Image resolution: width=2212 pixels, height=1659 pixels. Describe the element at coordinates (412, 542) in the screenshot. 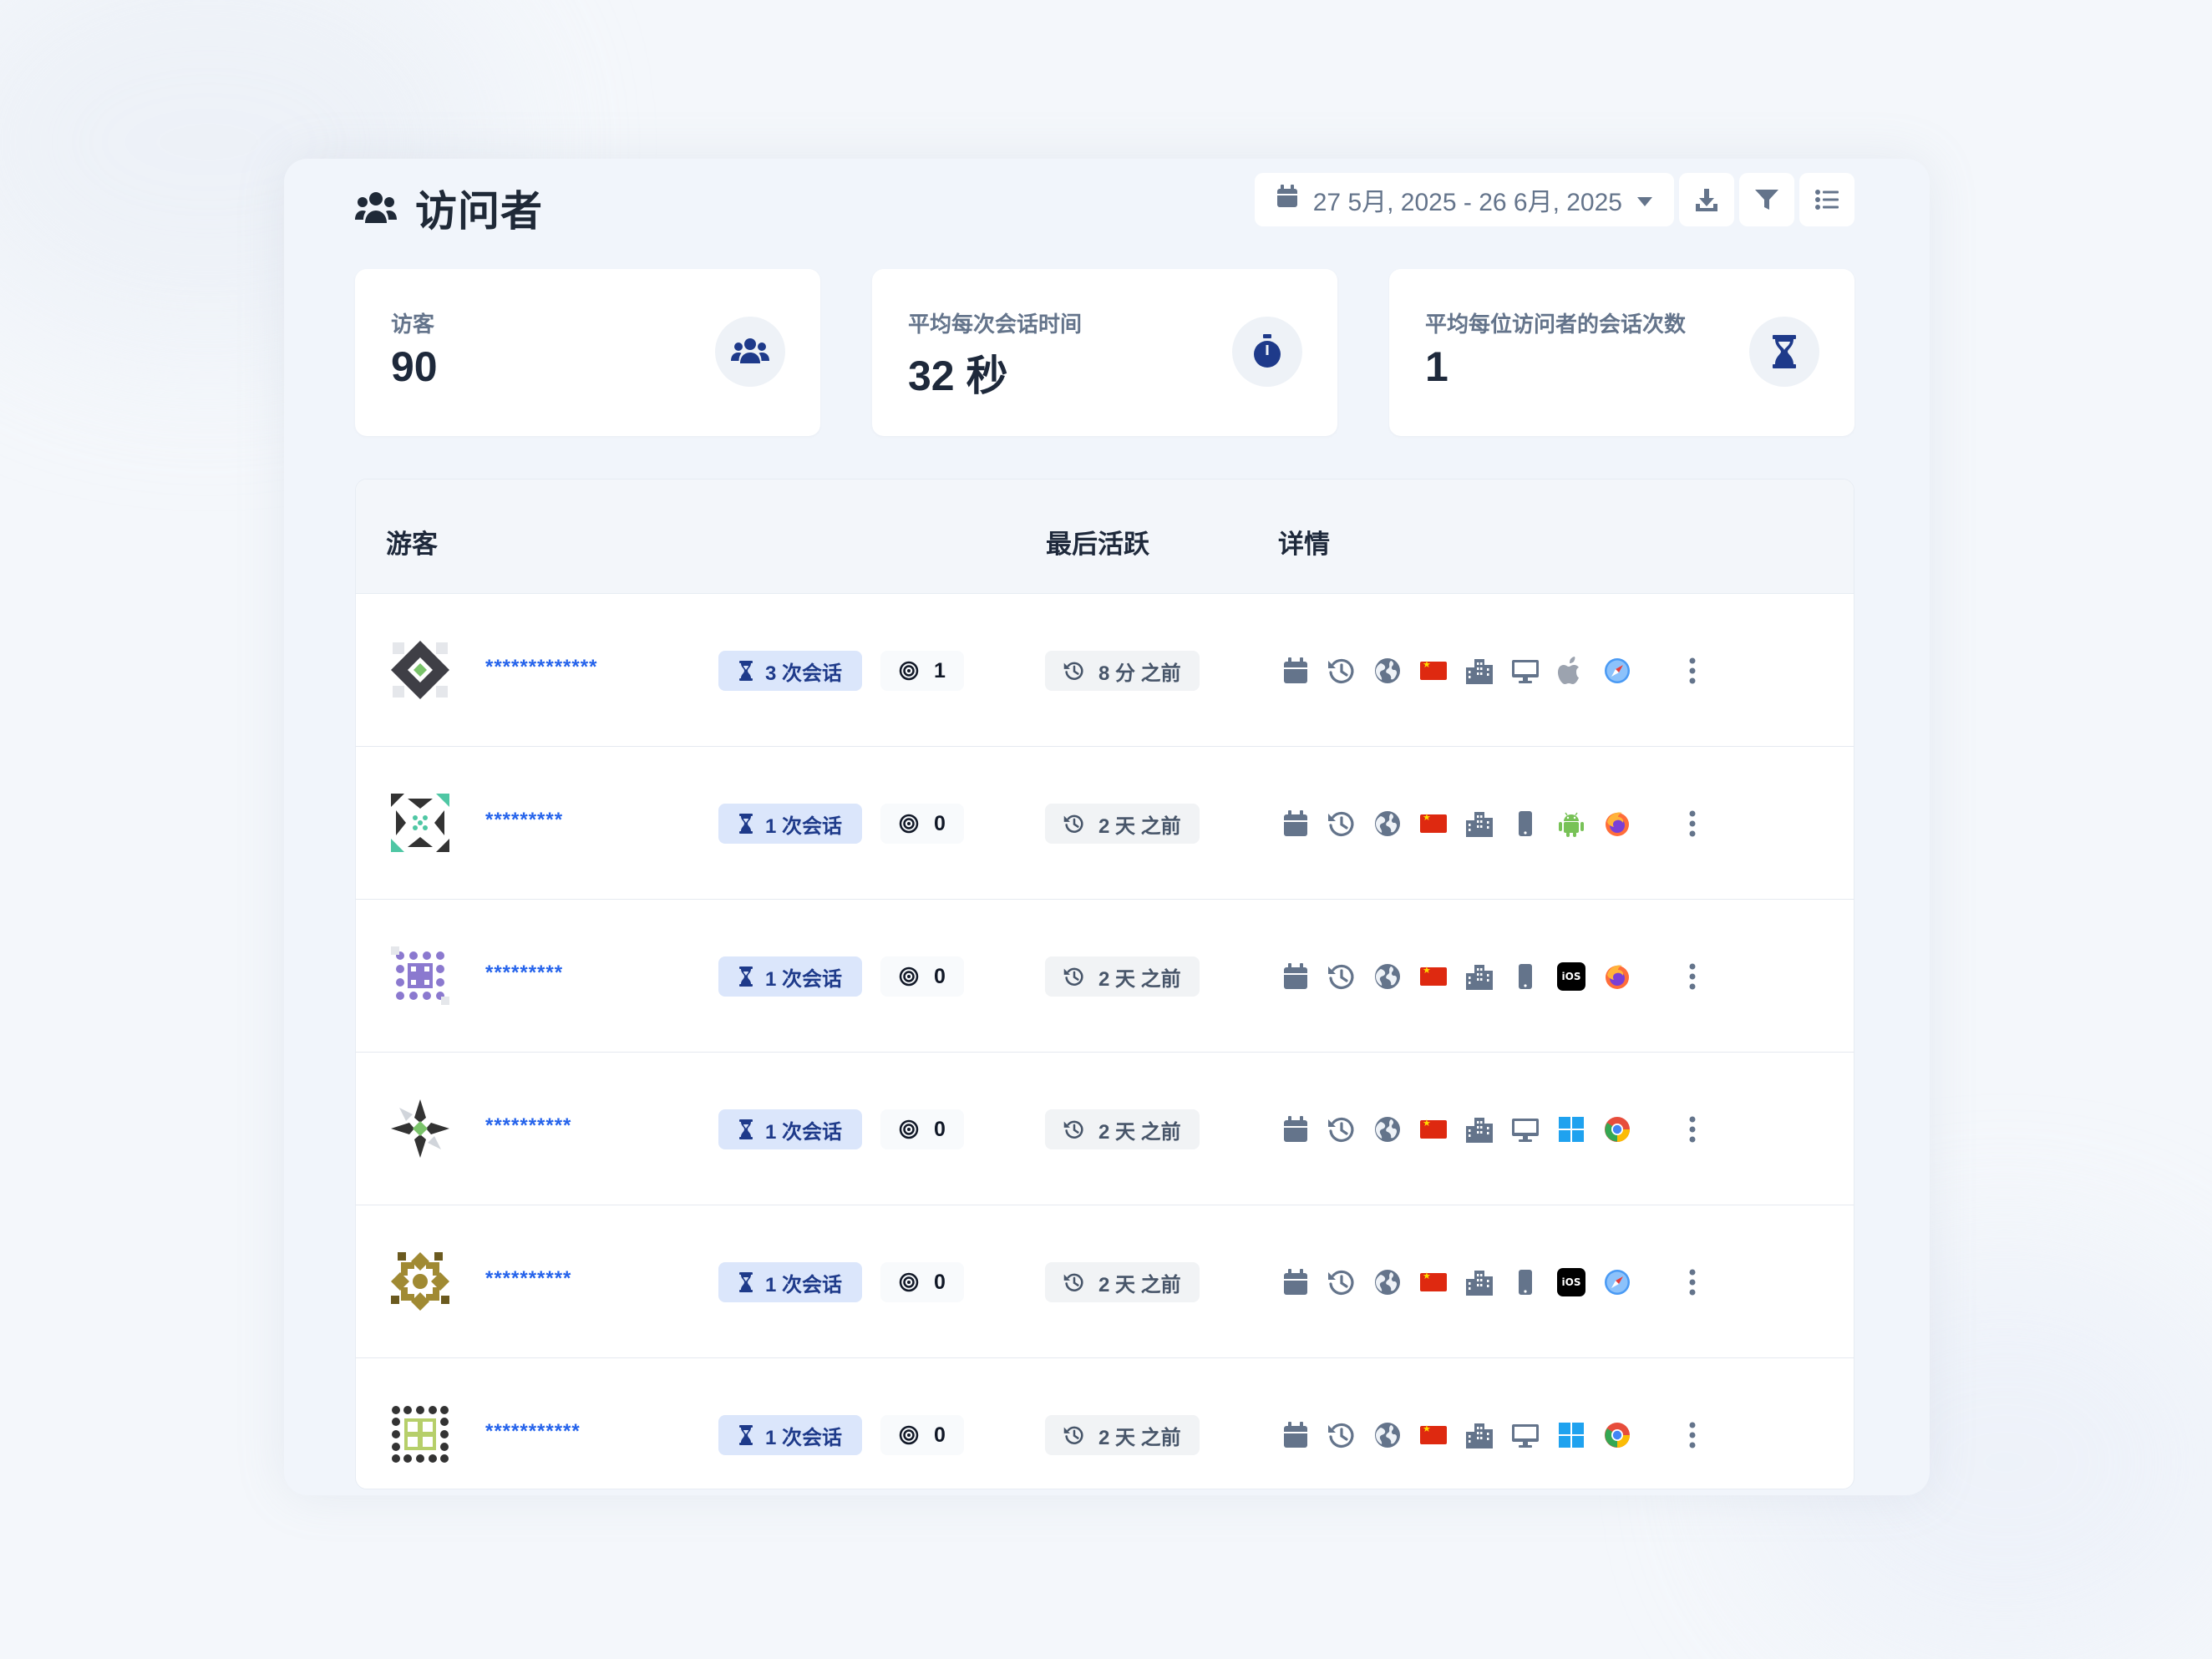

I see `column-header-visitor: 游客` at that location.